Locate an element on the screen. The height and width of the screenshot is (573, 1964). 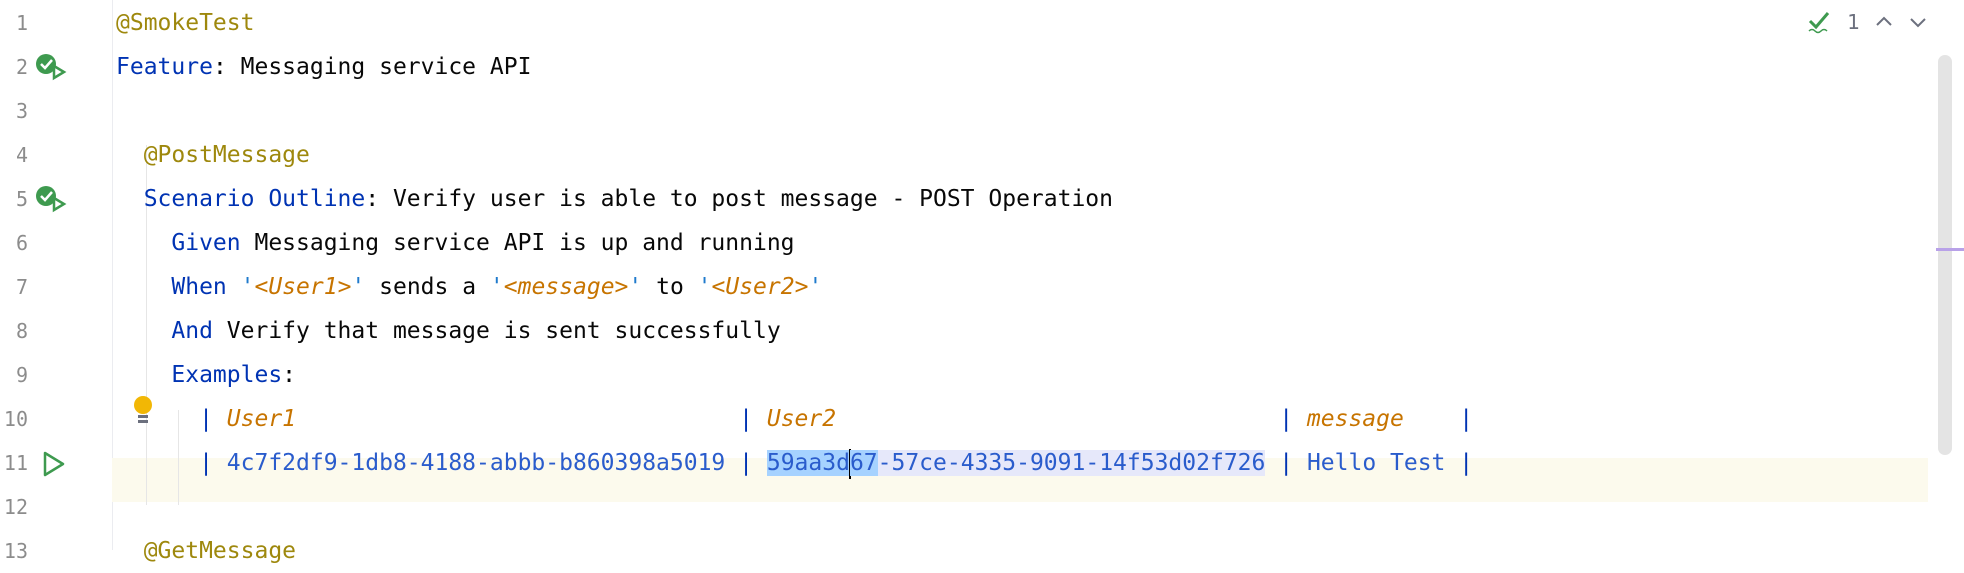
code-token: Examples is located at coordinates (199, 375).